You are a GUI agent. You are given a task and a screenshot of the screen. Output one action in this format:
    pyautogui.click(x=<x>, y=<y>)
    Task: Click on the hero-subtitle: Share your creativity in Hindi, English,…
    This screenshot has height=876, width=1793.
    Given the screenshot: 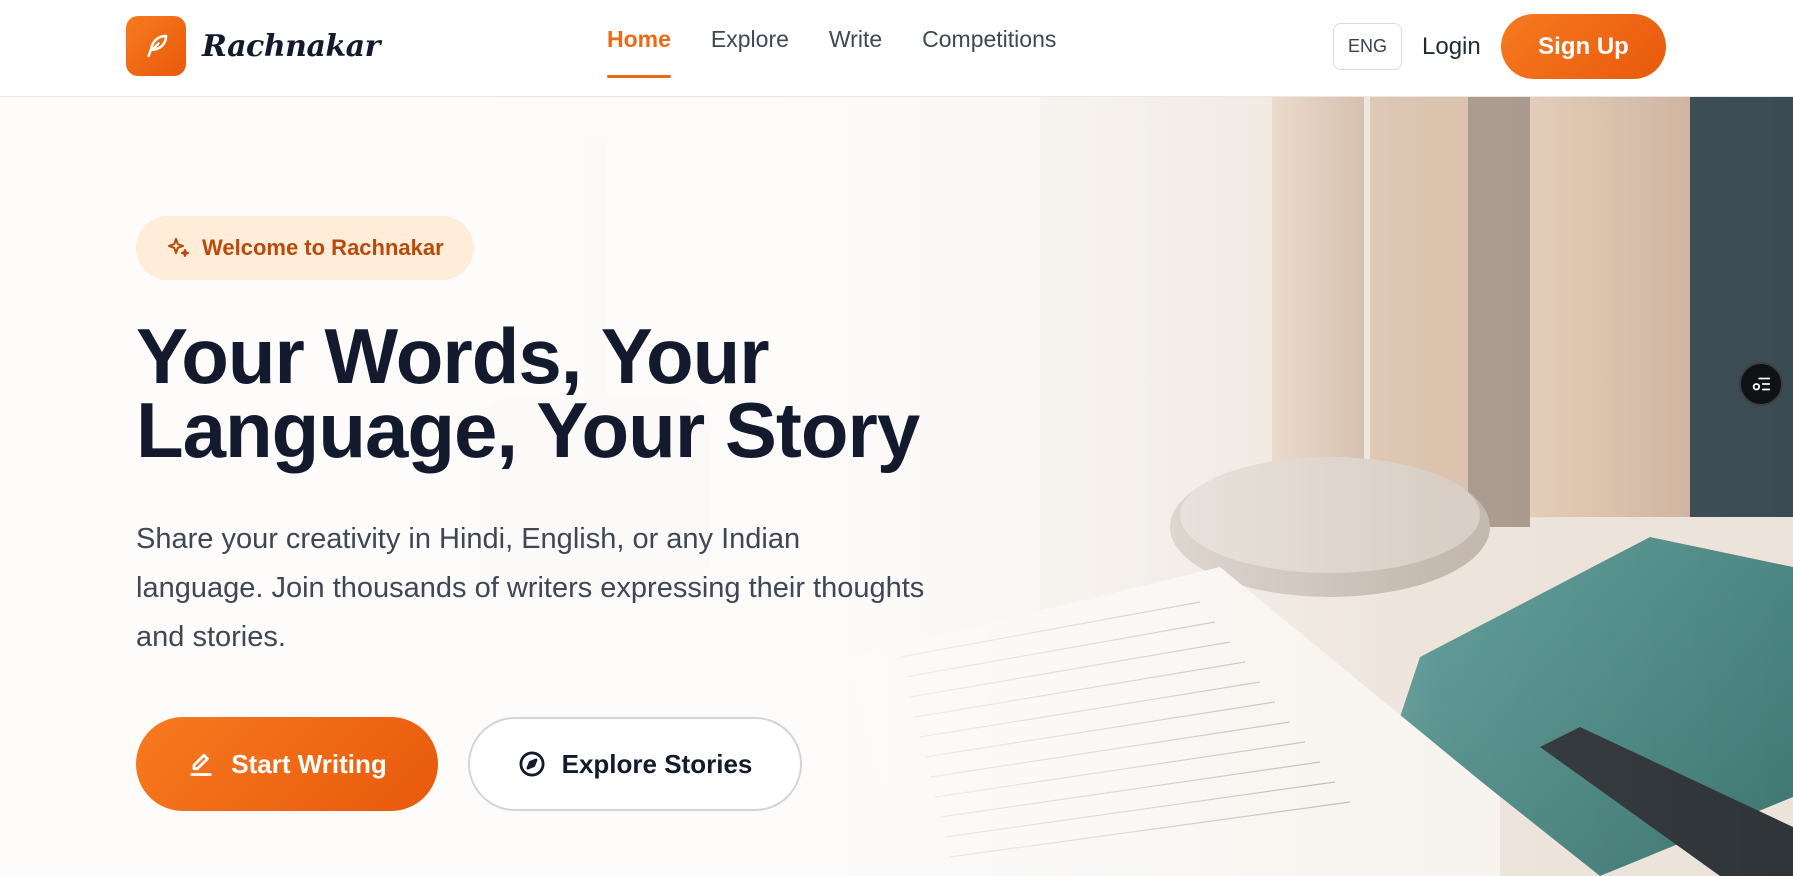 What is the action you would take?
    pyautogui.click(x=530, y=588)
    